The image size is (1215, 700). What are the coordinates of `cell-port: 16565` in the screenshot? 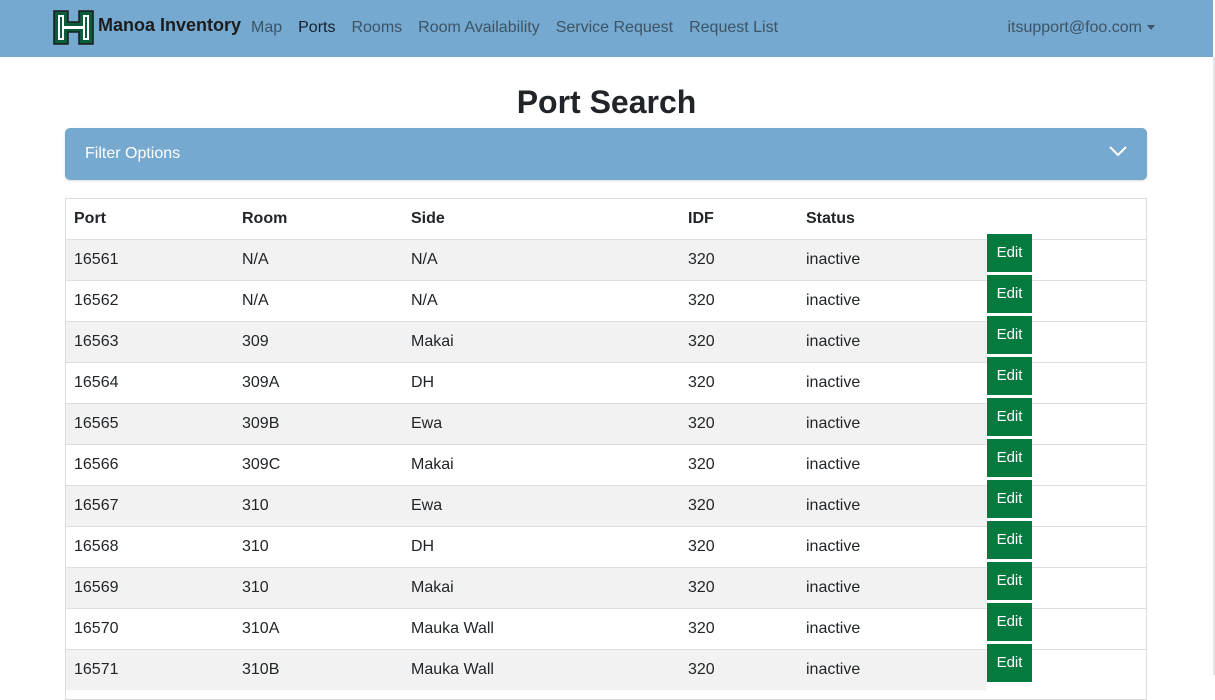 It's located at (150, 424).